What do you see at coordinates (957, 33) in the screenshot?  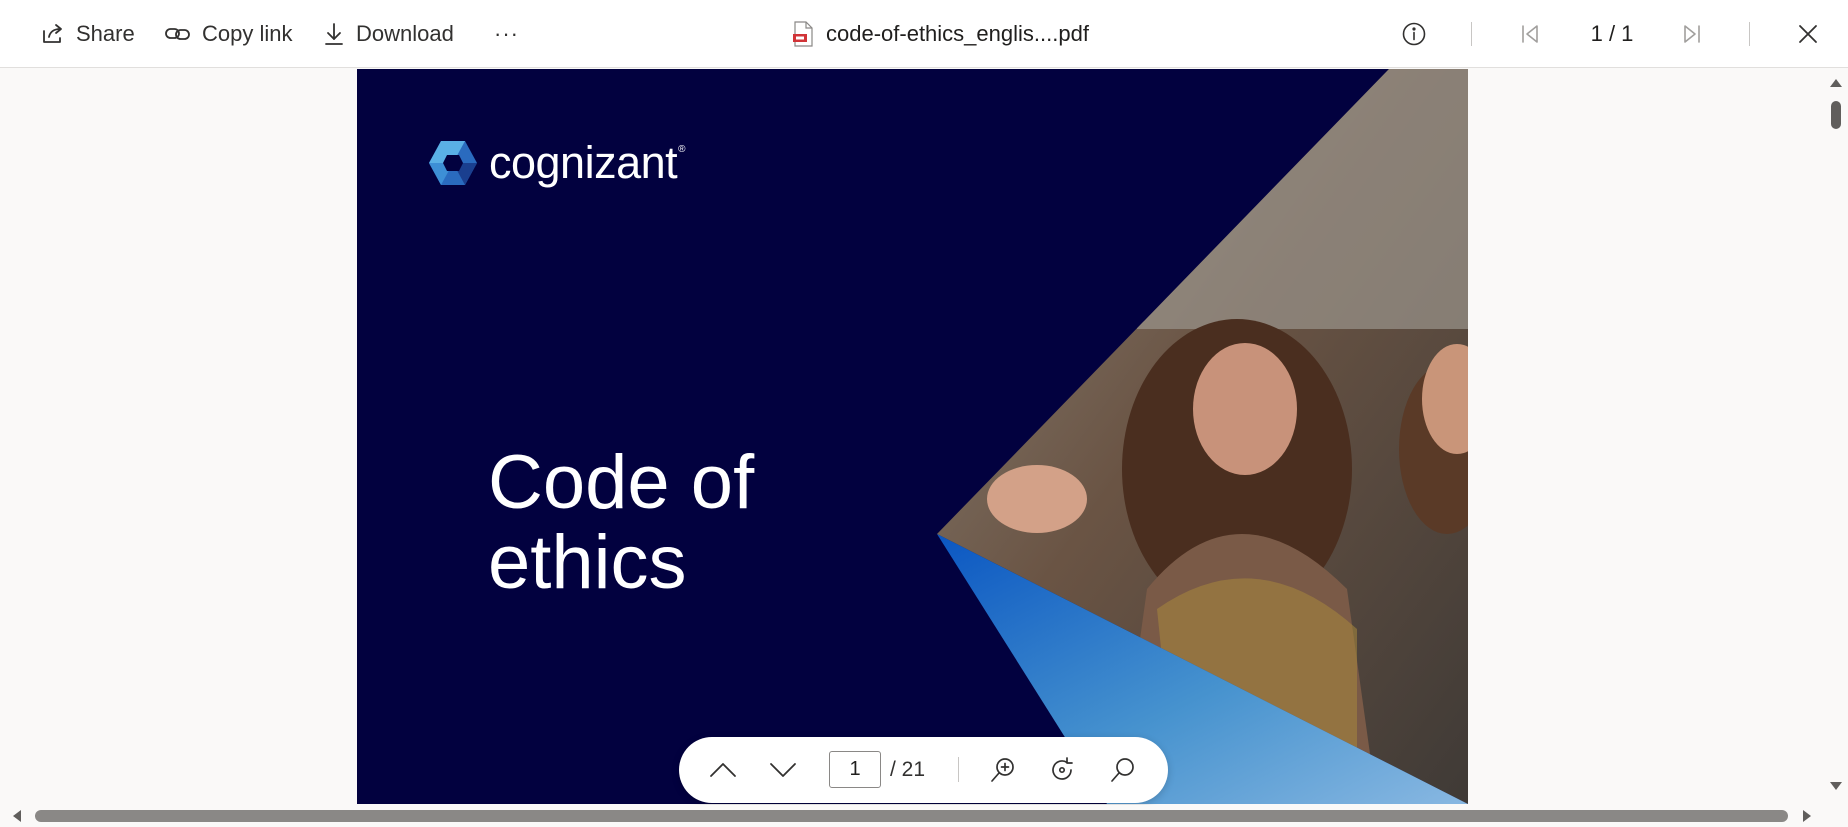 I see `file-name: code-of-ethics_englis....pdf` at bounding box center [957, 33].